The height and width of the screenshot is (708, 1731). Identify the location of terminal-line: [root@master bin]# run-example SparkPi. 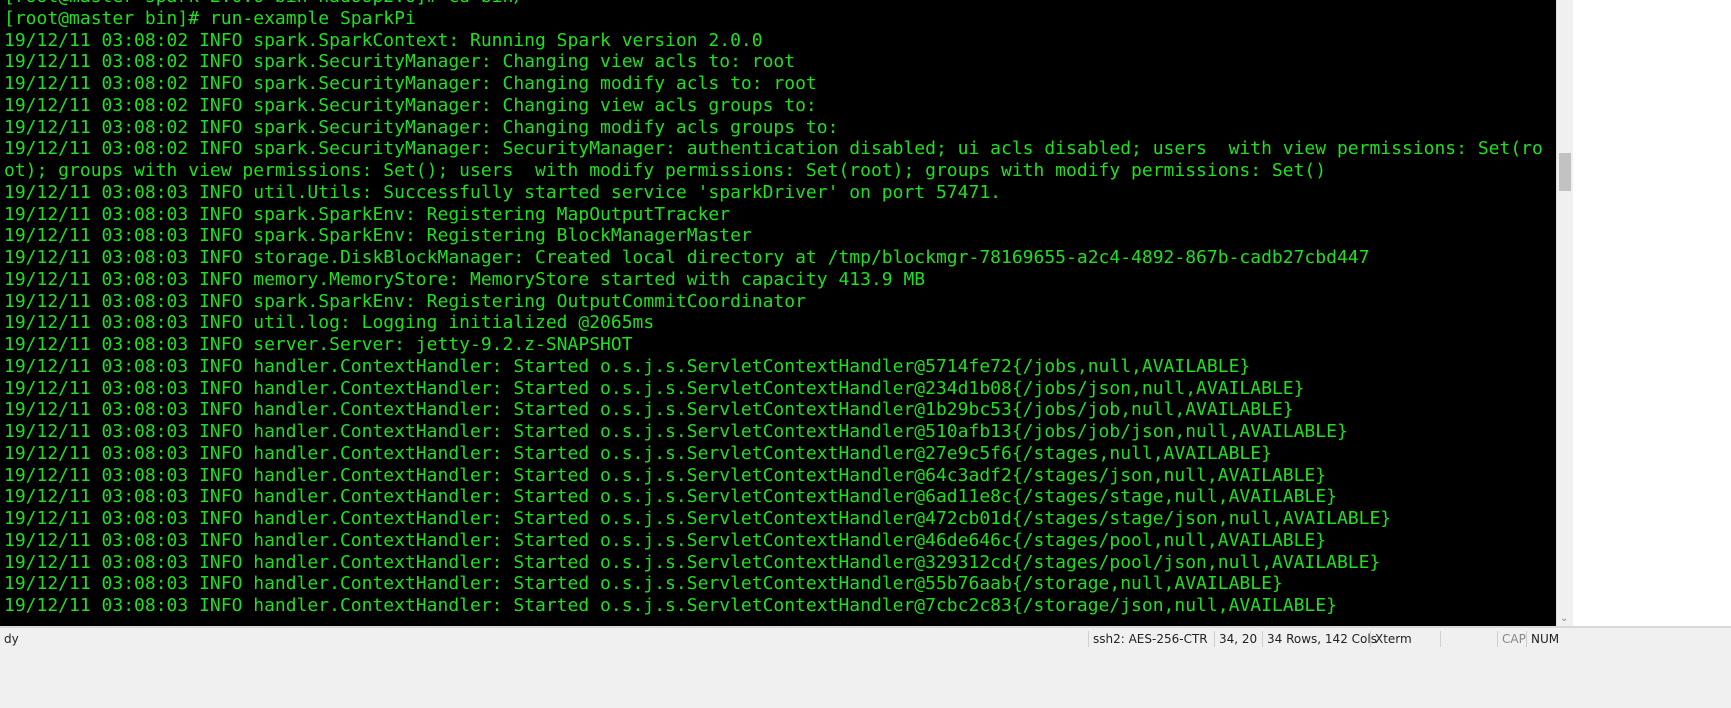
(210, 18).